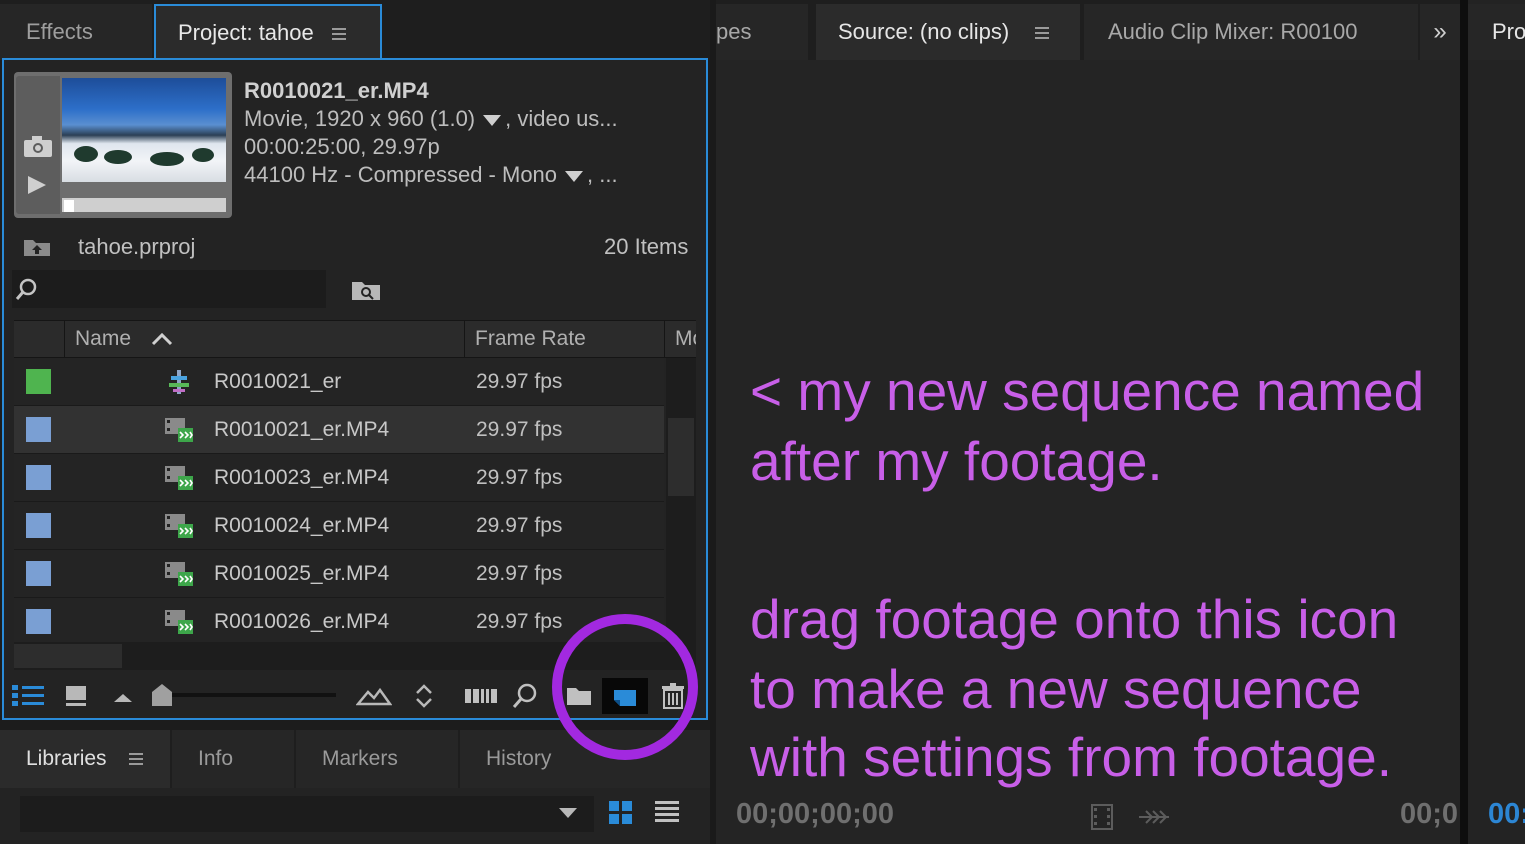 Image resolution: width=1525 pixels, height=844 pixels. Describe the element at coordinates (302, 477) in the screenshot. I see `row-name: R0010023_er.MP4` at that location.